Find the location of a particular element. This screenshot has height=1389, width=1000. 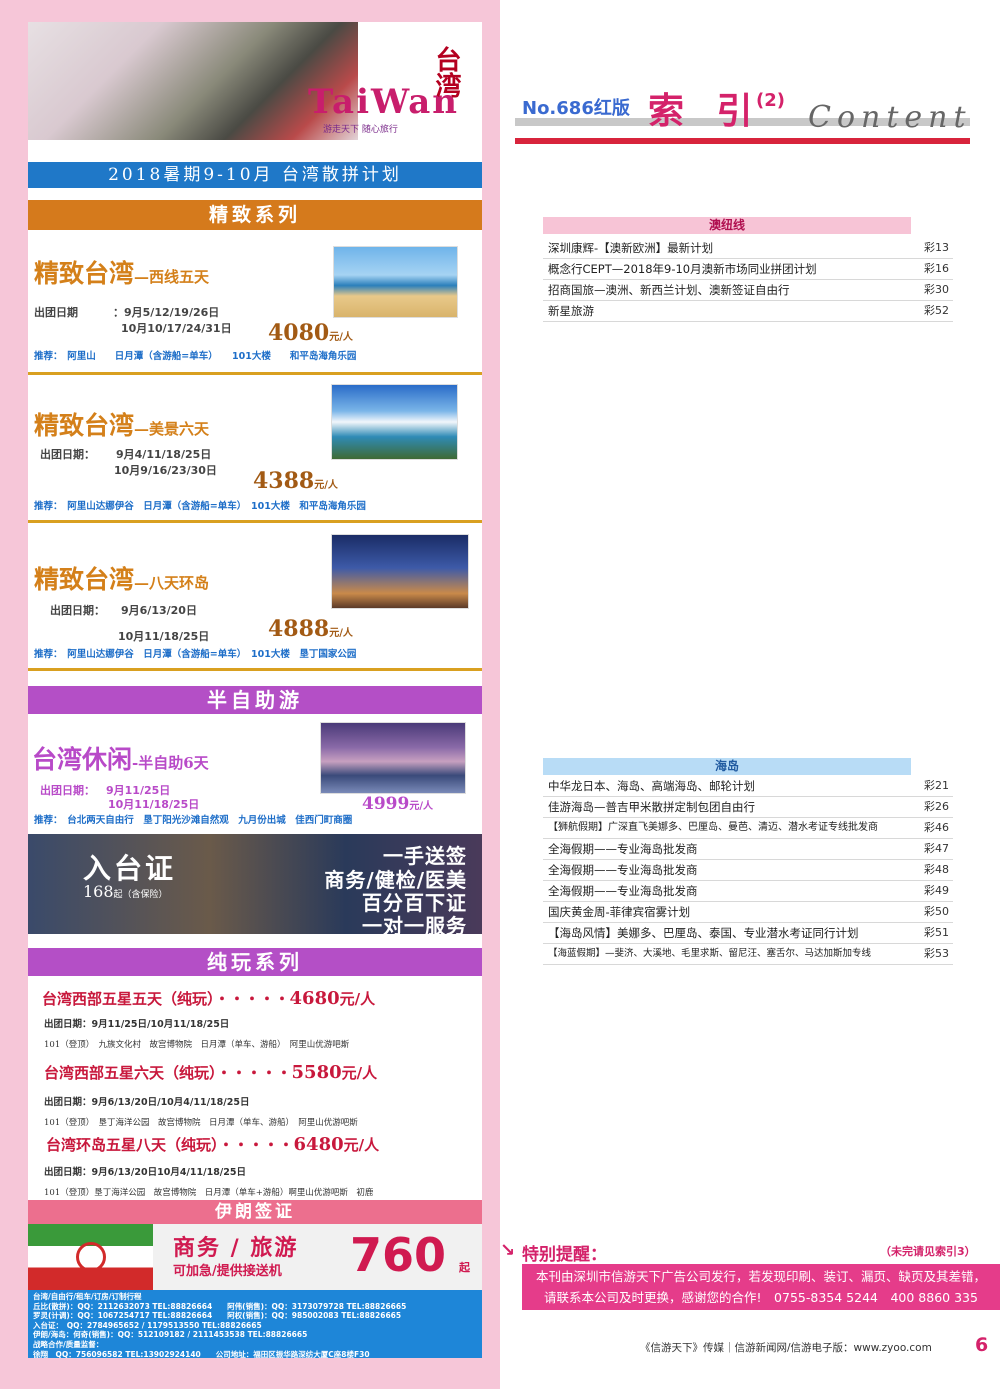

index-row-page: 彩21 is located at coordinates (936, 785).